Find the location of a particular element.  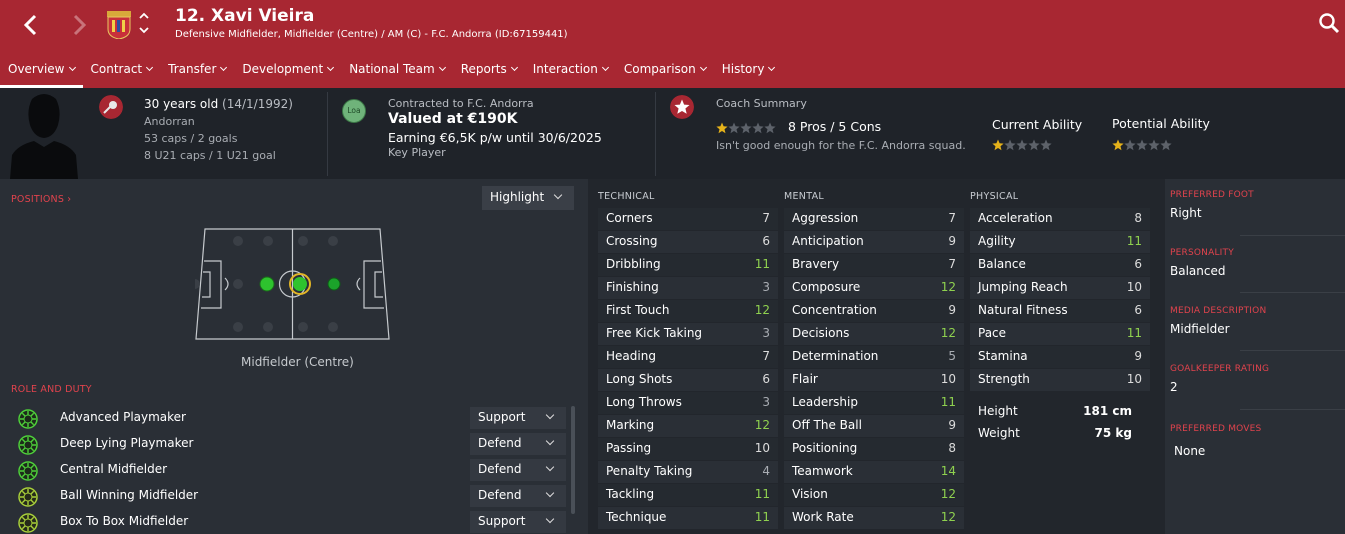

attribute-row: Vision 12 is located at coordinates (874, 495).